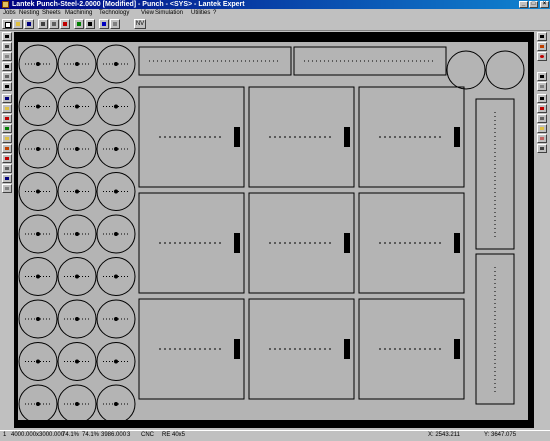  Describe the element at coordinates (18, 24) in the screenshot. I see `open-icon` at that location.